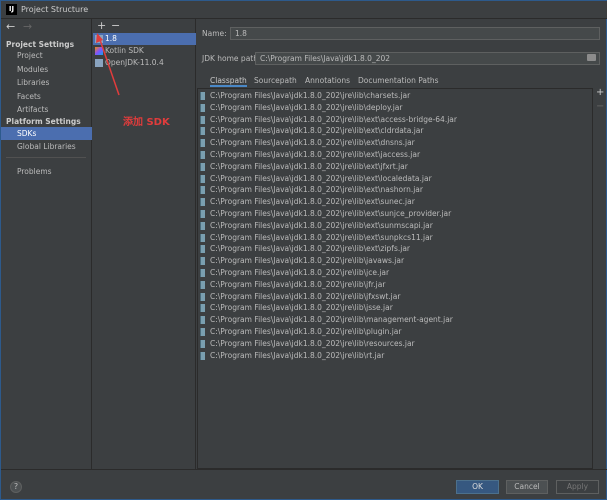  Describe the element at coordinates (108, 64) in the screenshot. I see `annotation-arrow` at that location.